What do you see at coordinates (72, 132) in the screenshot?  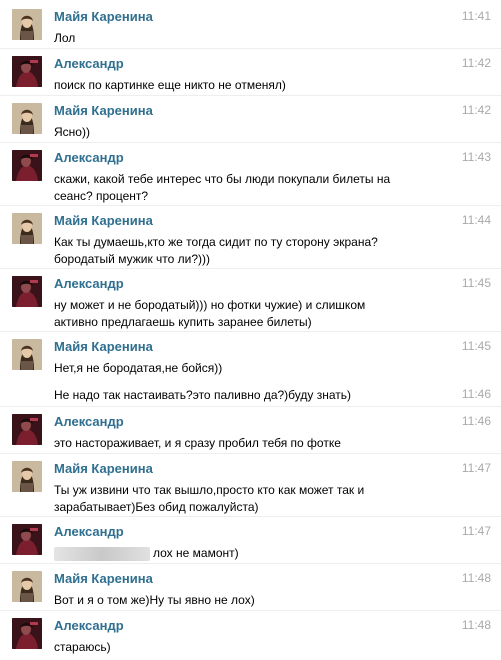 I see `message-text: Ясно))` at bounding box center [72, 132].